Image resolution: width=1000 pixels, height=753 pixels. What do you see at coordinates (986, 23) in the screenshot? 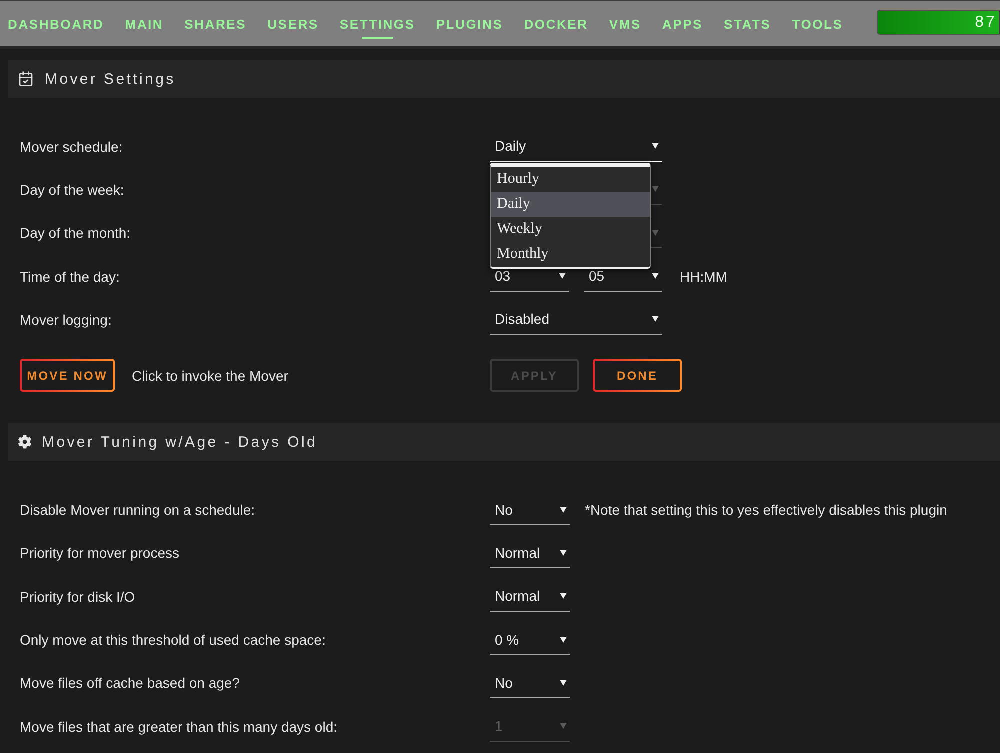
I see `usage-meter-label: 87` at bounding box center [986, 23].